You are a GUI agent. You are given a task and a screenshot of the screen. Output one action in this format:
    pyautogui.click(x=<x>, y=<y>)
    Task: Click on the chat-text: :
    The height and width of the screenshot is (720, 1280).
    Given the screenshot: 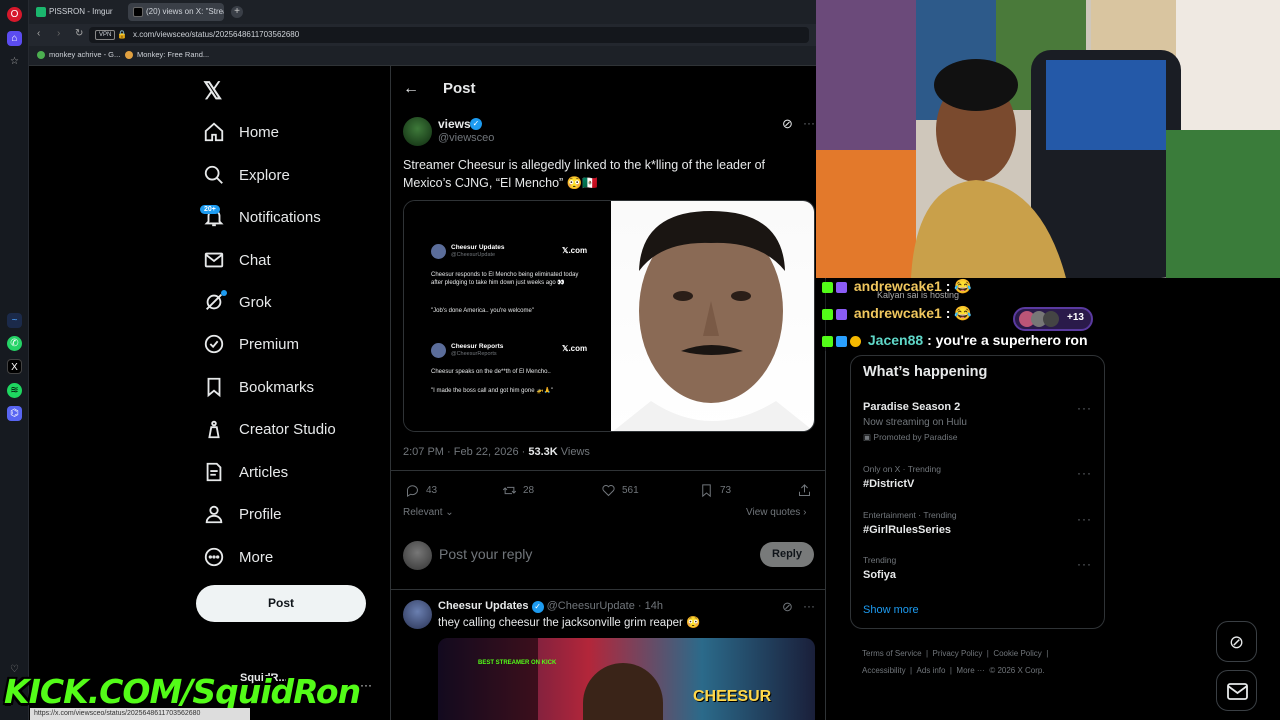 What is the action you would take?
    pyautogui.click(x=948, y=313)
    